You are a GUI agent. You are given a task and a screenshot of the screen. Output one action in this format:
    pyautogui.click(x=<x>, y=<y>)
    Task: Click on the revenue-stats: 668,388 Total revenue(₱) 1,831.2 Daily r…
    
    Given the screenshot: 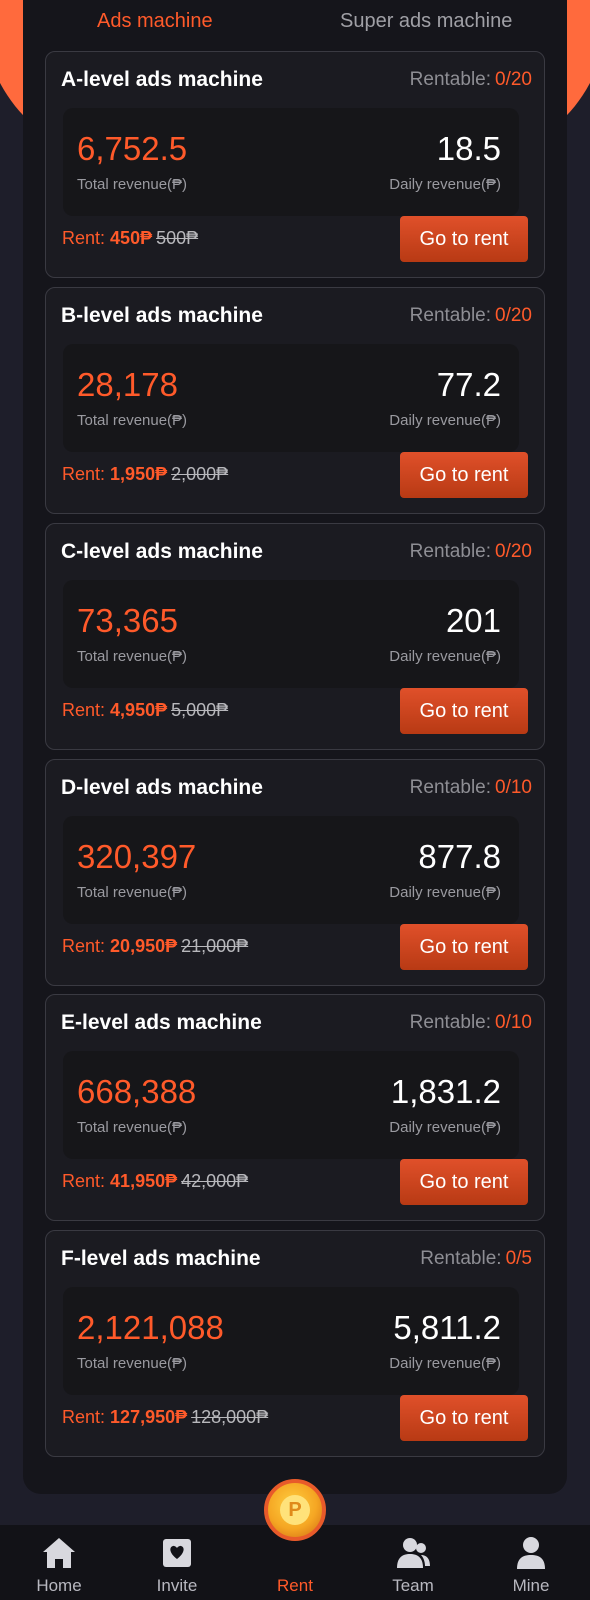 What is the action you would take?
    pyautogui.click(x=291, y=1105)
    